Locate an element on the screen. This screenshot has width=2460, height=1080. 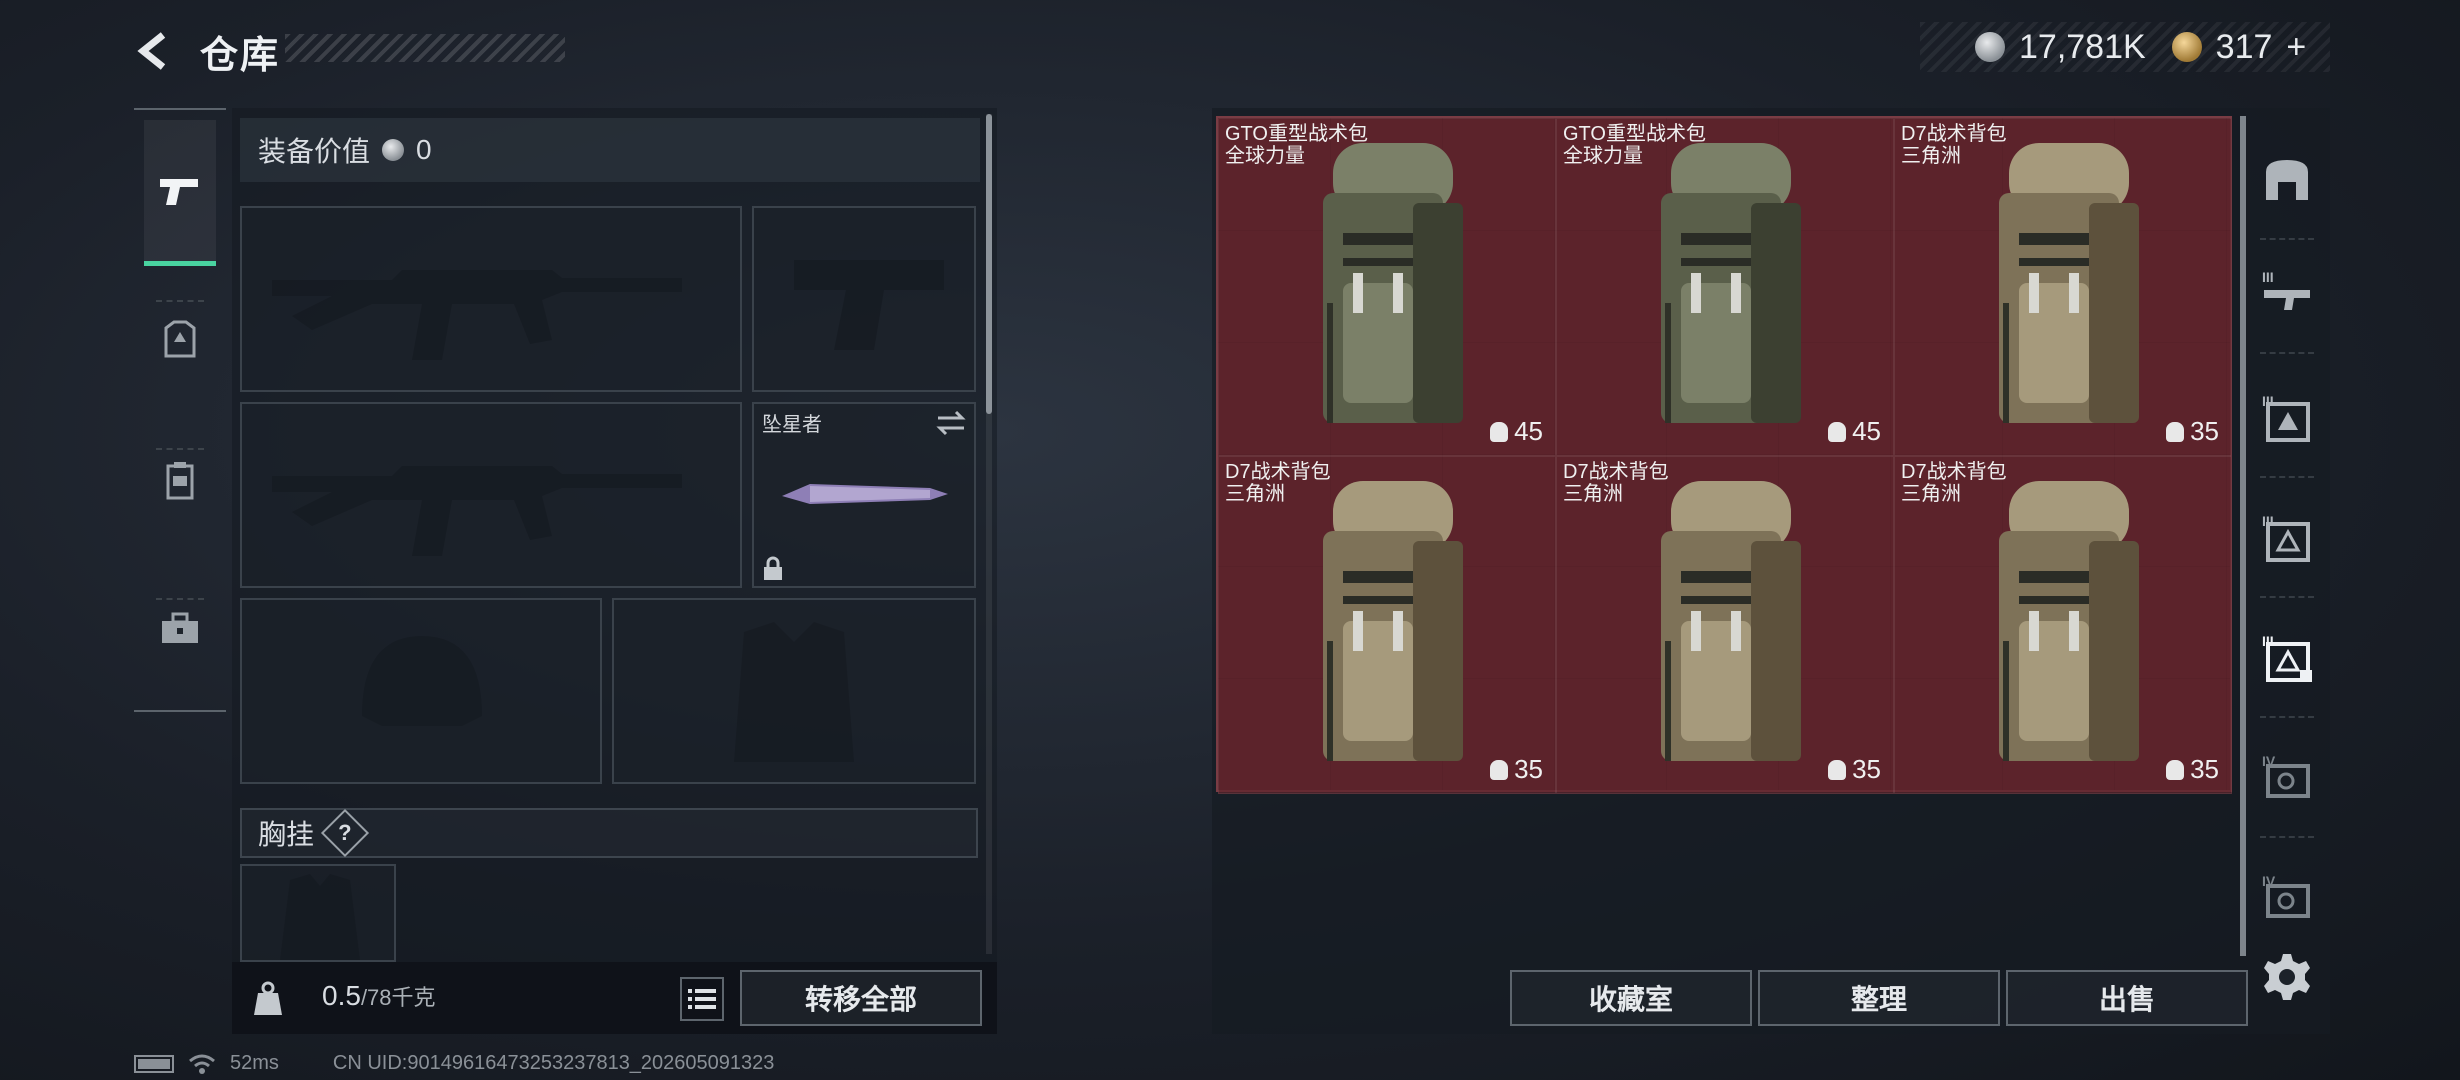
melee-name: 坠星者 is located at coordinates (792, 425).